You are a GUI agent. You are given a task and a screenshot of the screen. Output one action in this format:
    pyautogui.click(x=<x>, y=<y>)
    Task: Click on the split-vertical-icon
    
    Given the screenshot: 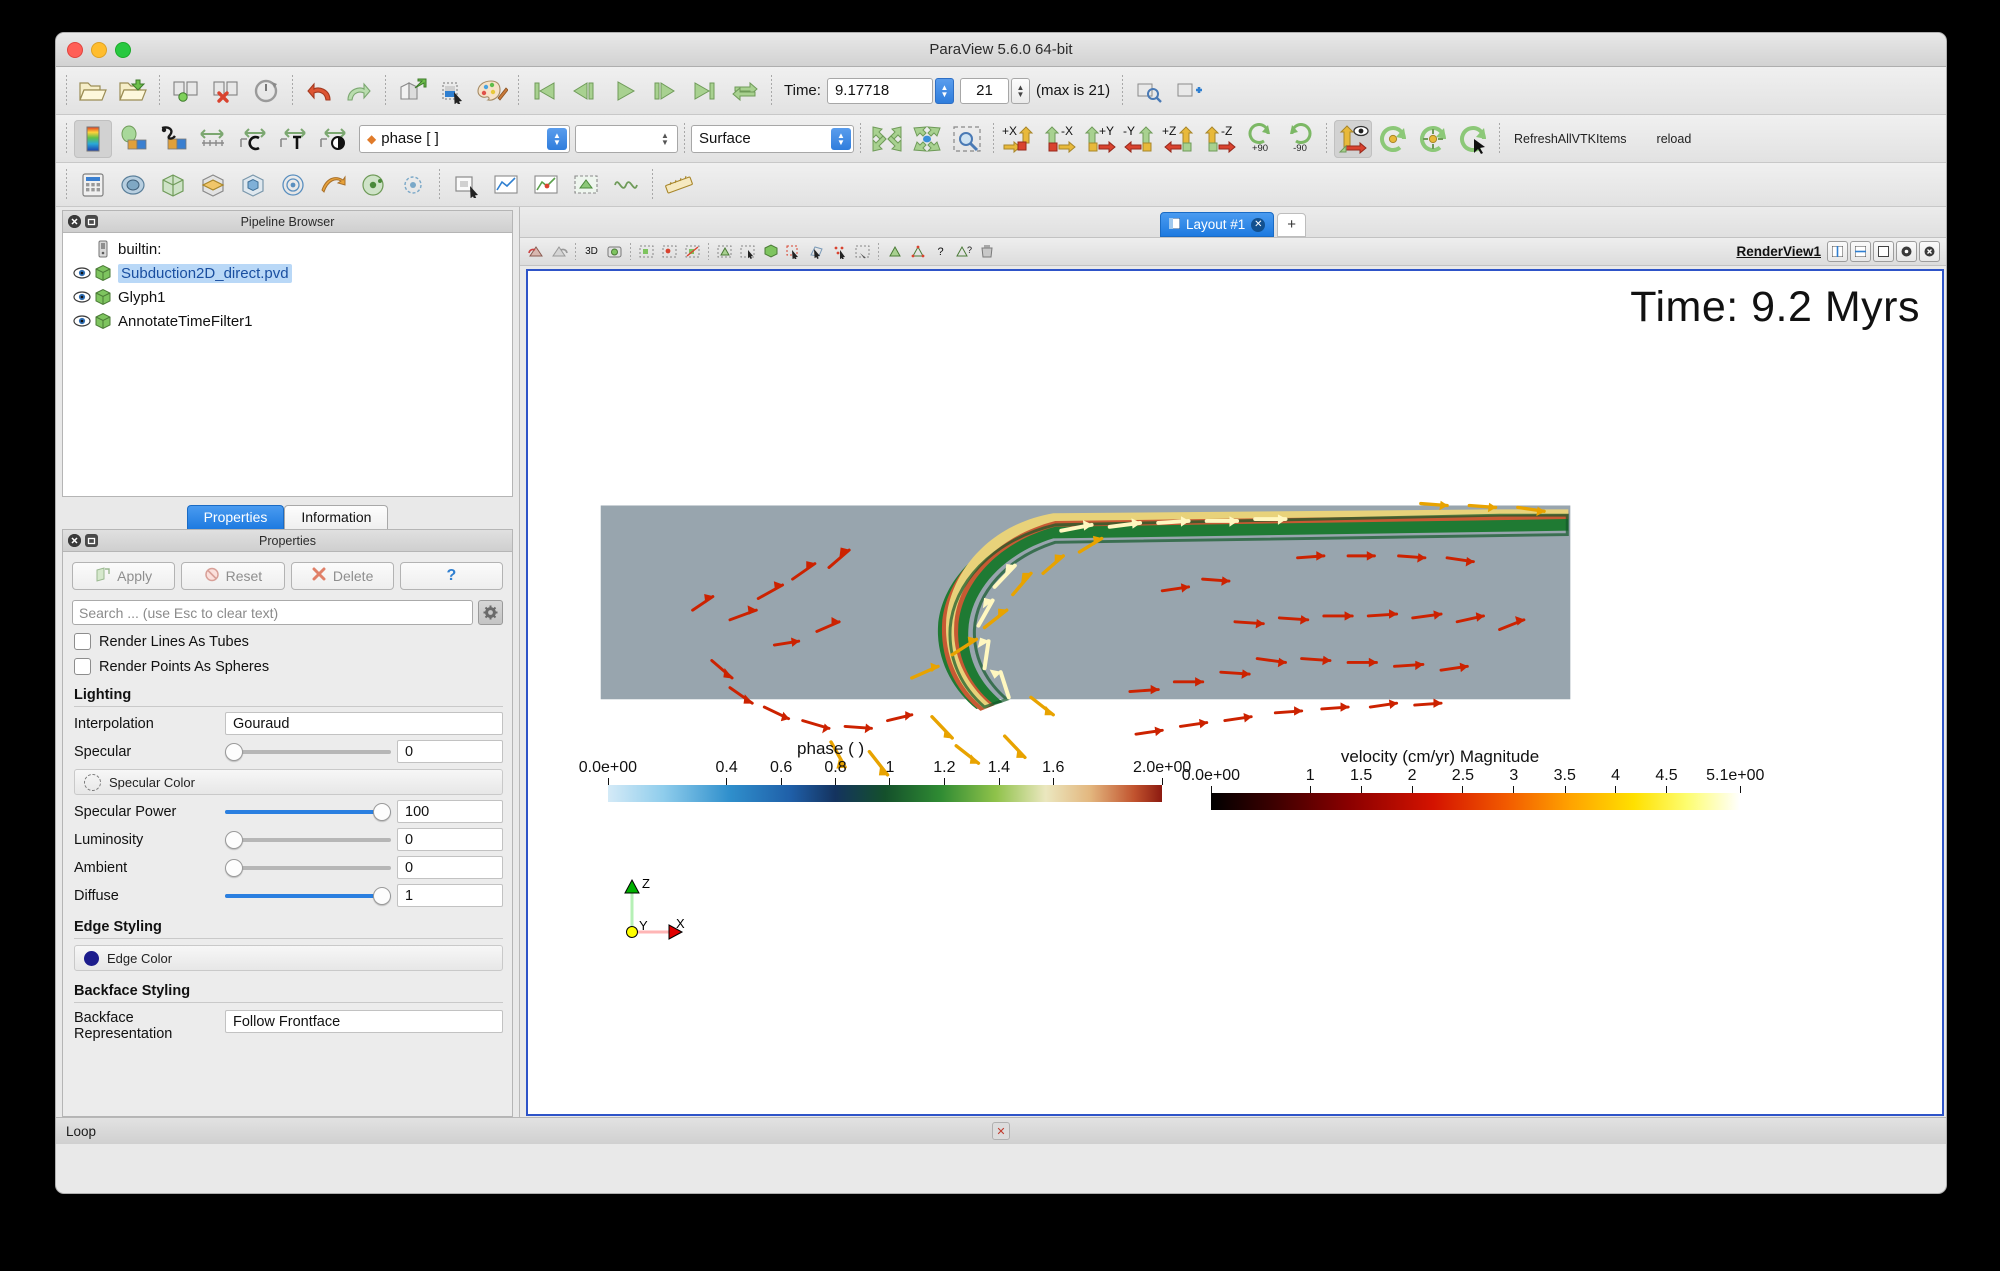 What is the action you would take?
    pyautogui.click(x=1860, y=251)
    